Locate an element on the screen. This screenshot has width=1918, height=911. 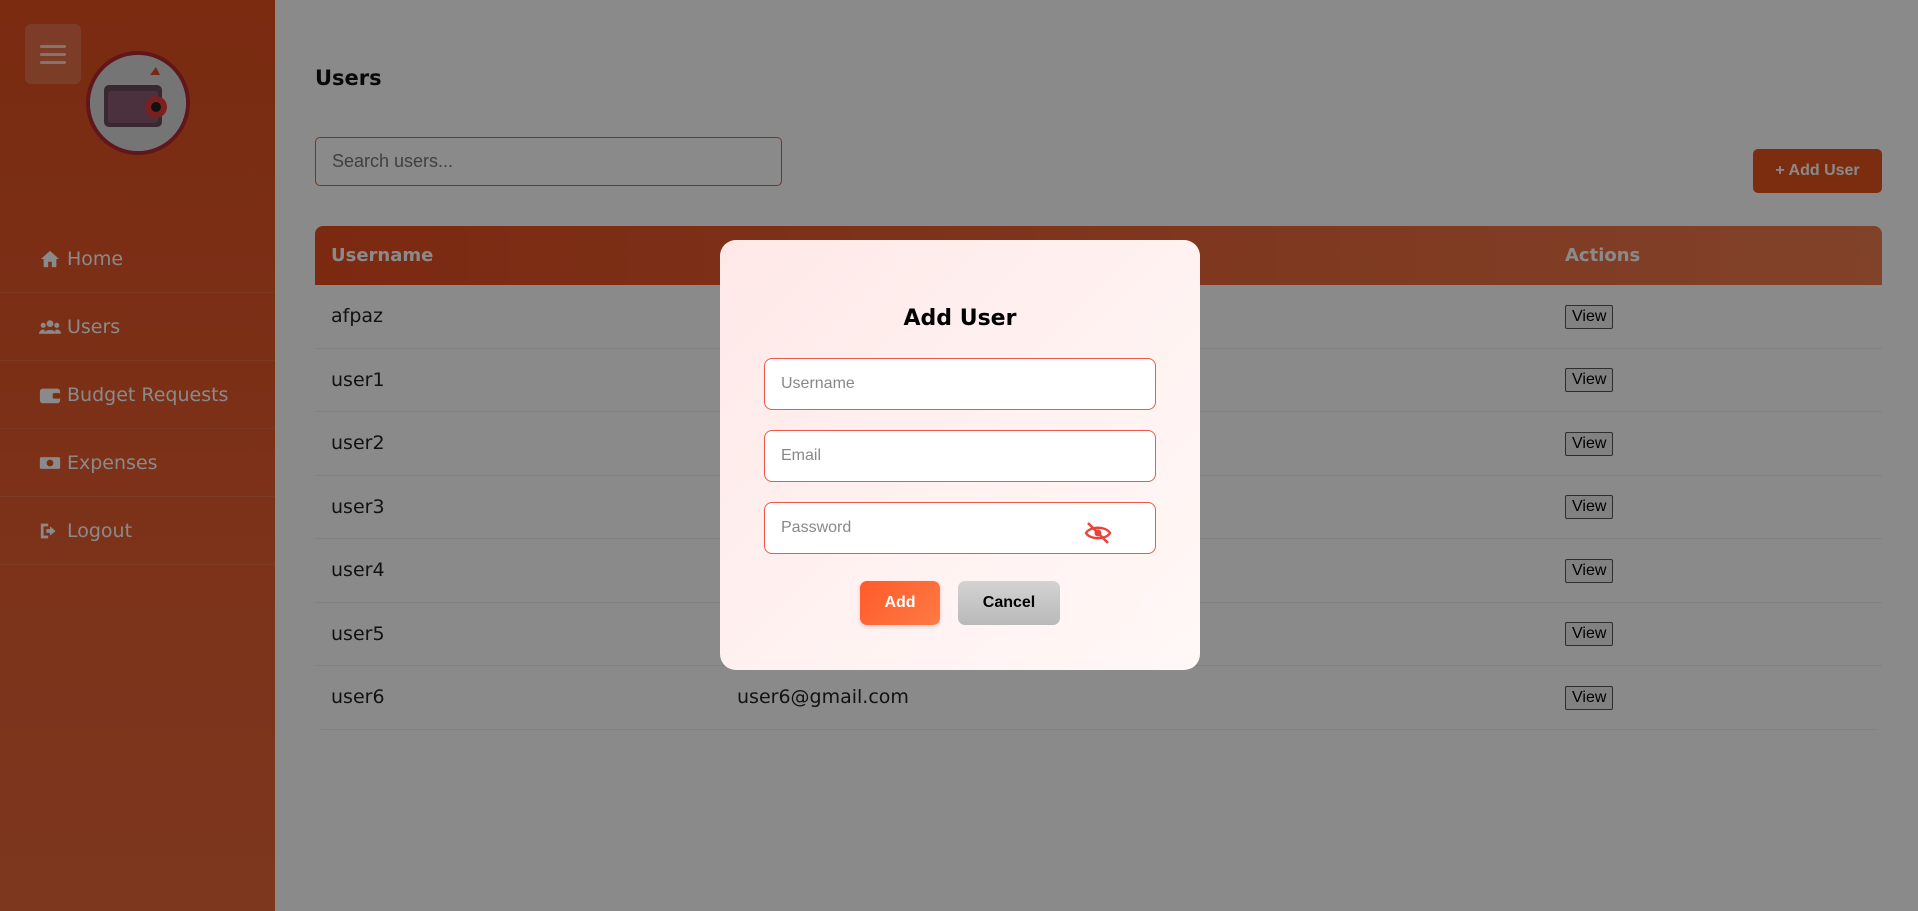
cancel-button: Cancel is located at coordinates (1009, 603).